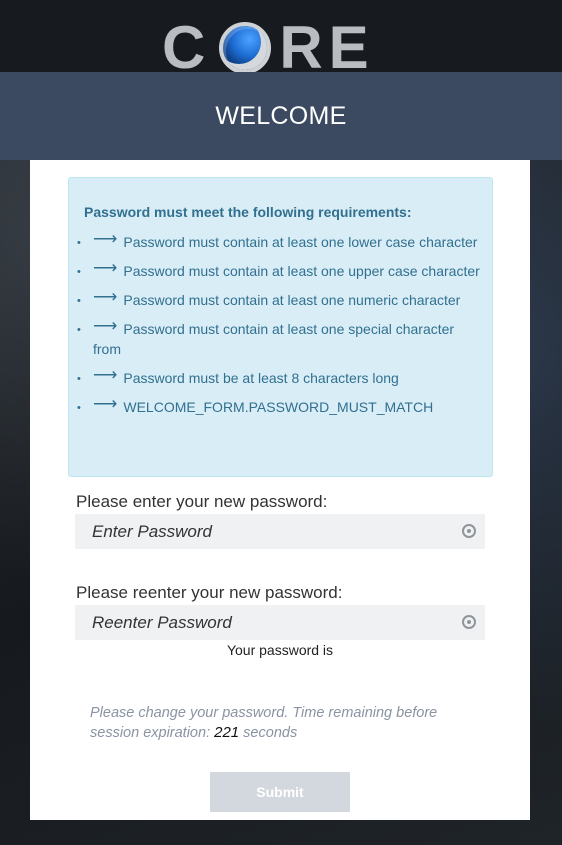  Describe the element at coordinates (202, 501) in the screenshot. I see `new-password-label: Please enter your new password:` at that location.